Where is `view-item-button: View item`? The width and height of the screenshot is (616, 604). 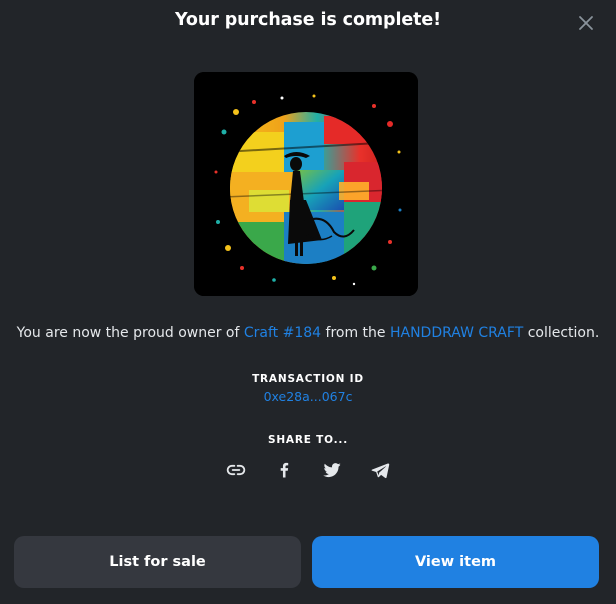
view-item-button: View item is located at coordinates (455, 562).